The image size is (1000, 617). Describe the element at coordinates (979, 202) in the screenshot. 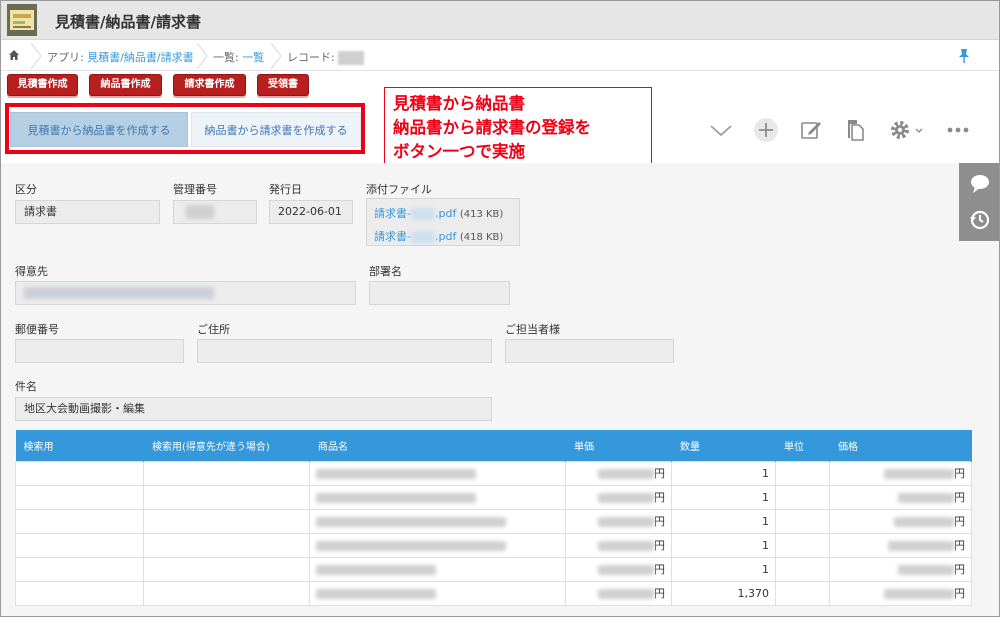

I see `side-tab` at that location.